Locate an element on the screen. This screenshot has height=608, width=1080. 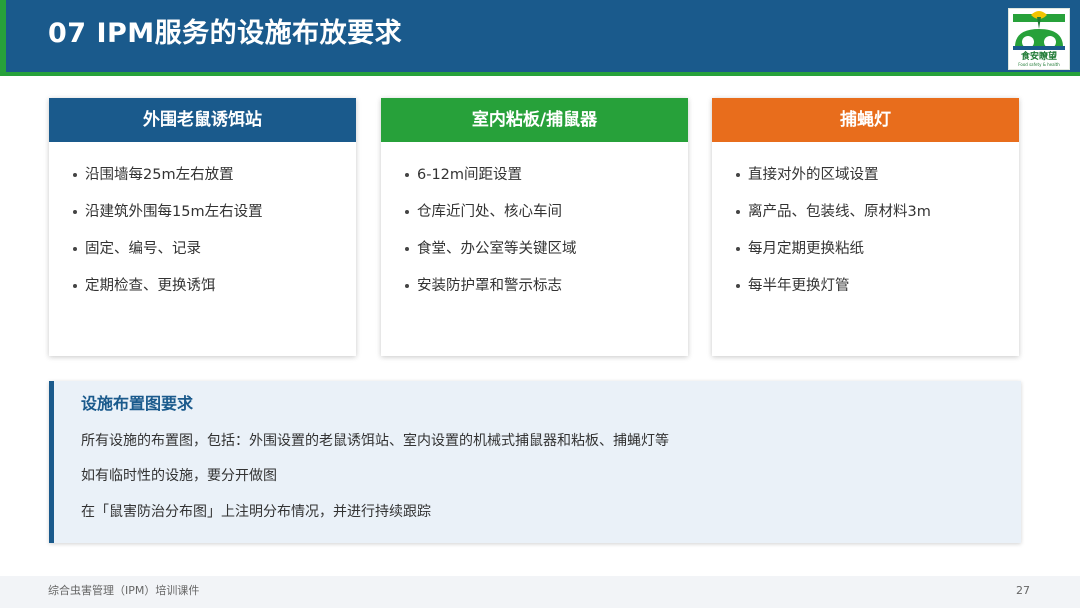
footer: 综合虫害管理（IPM）培训课件 27 is located at coordinates (540, 592).